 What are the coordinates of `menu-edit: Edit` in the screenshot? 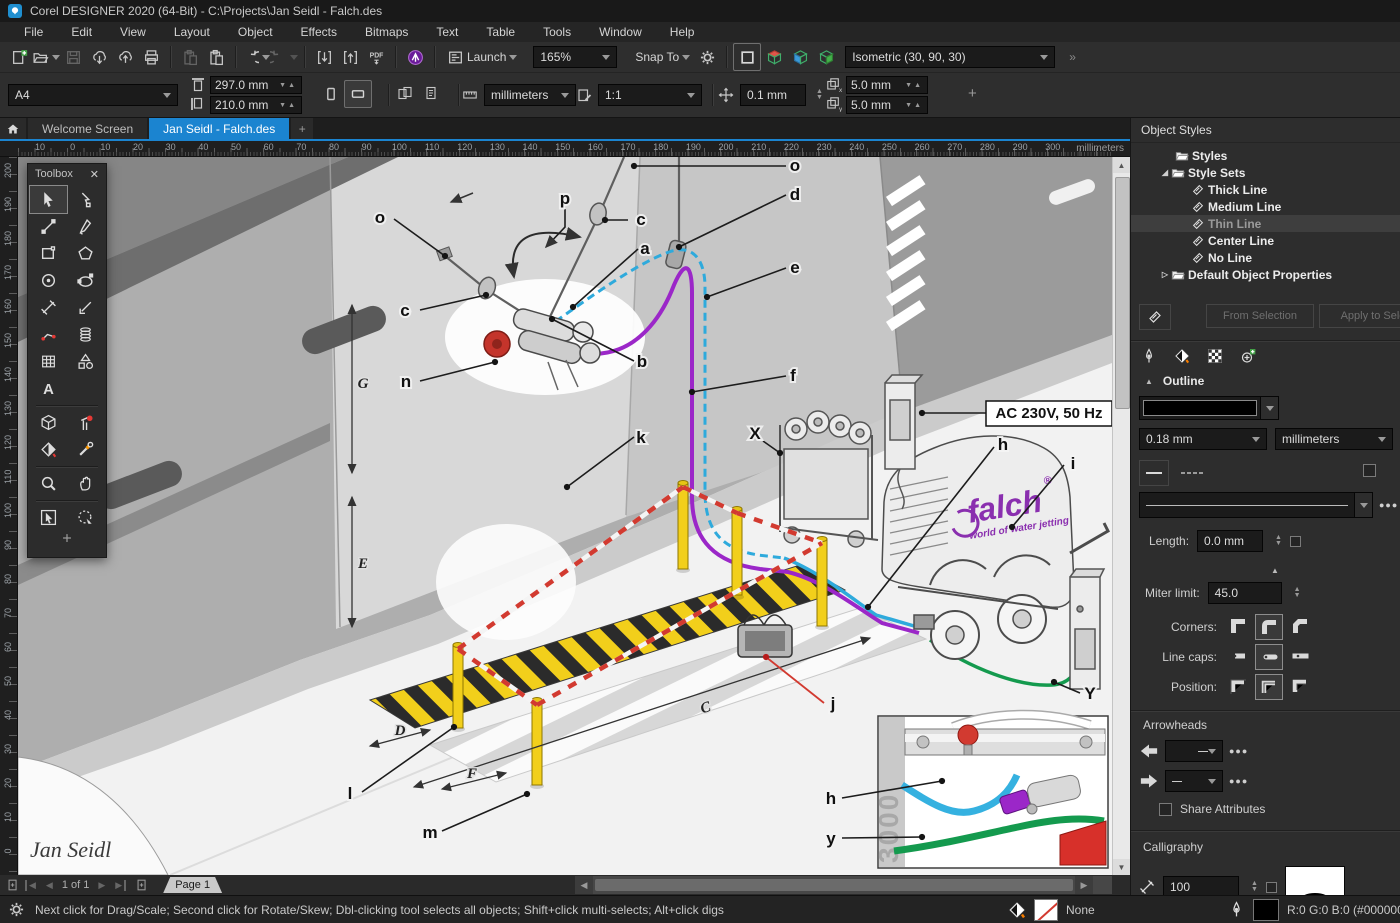 It's located at (81, 32).